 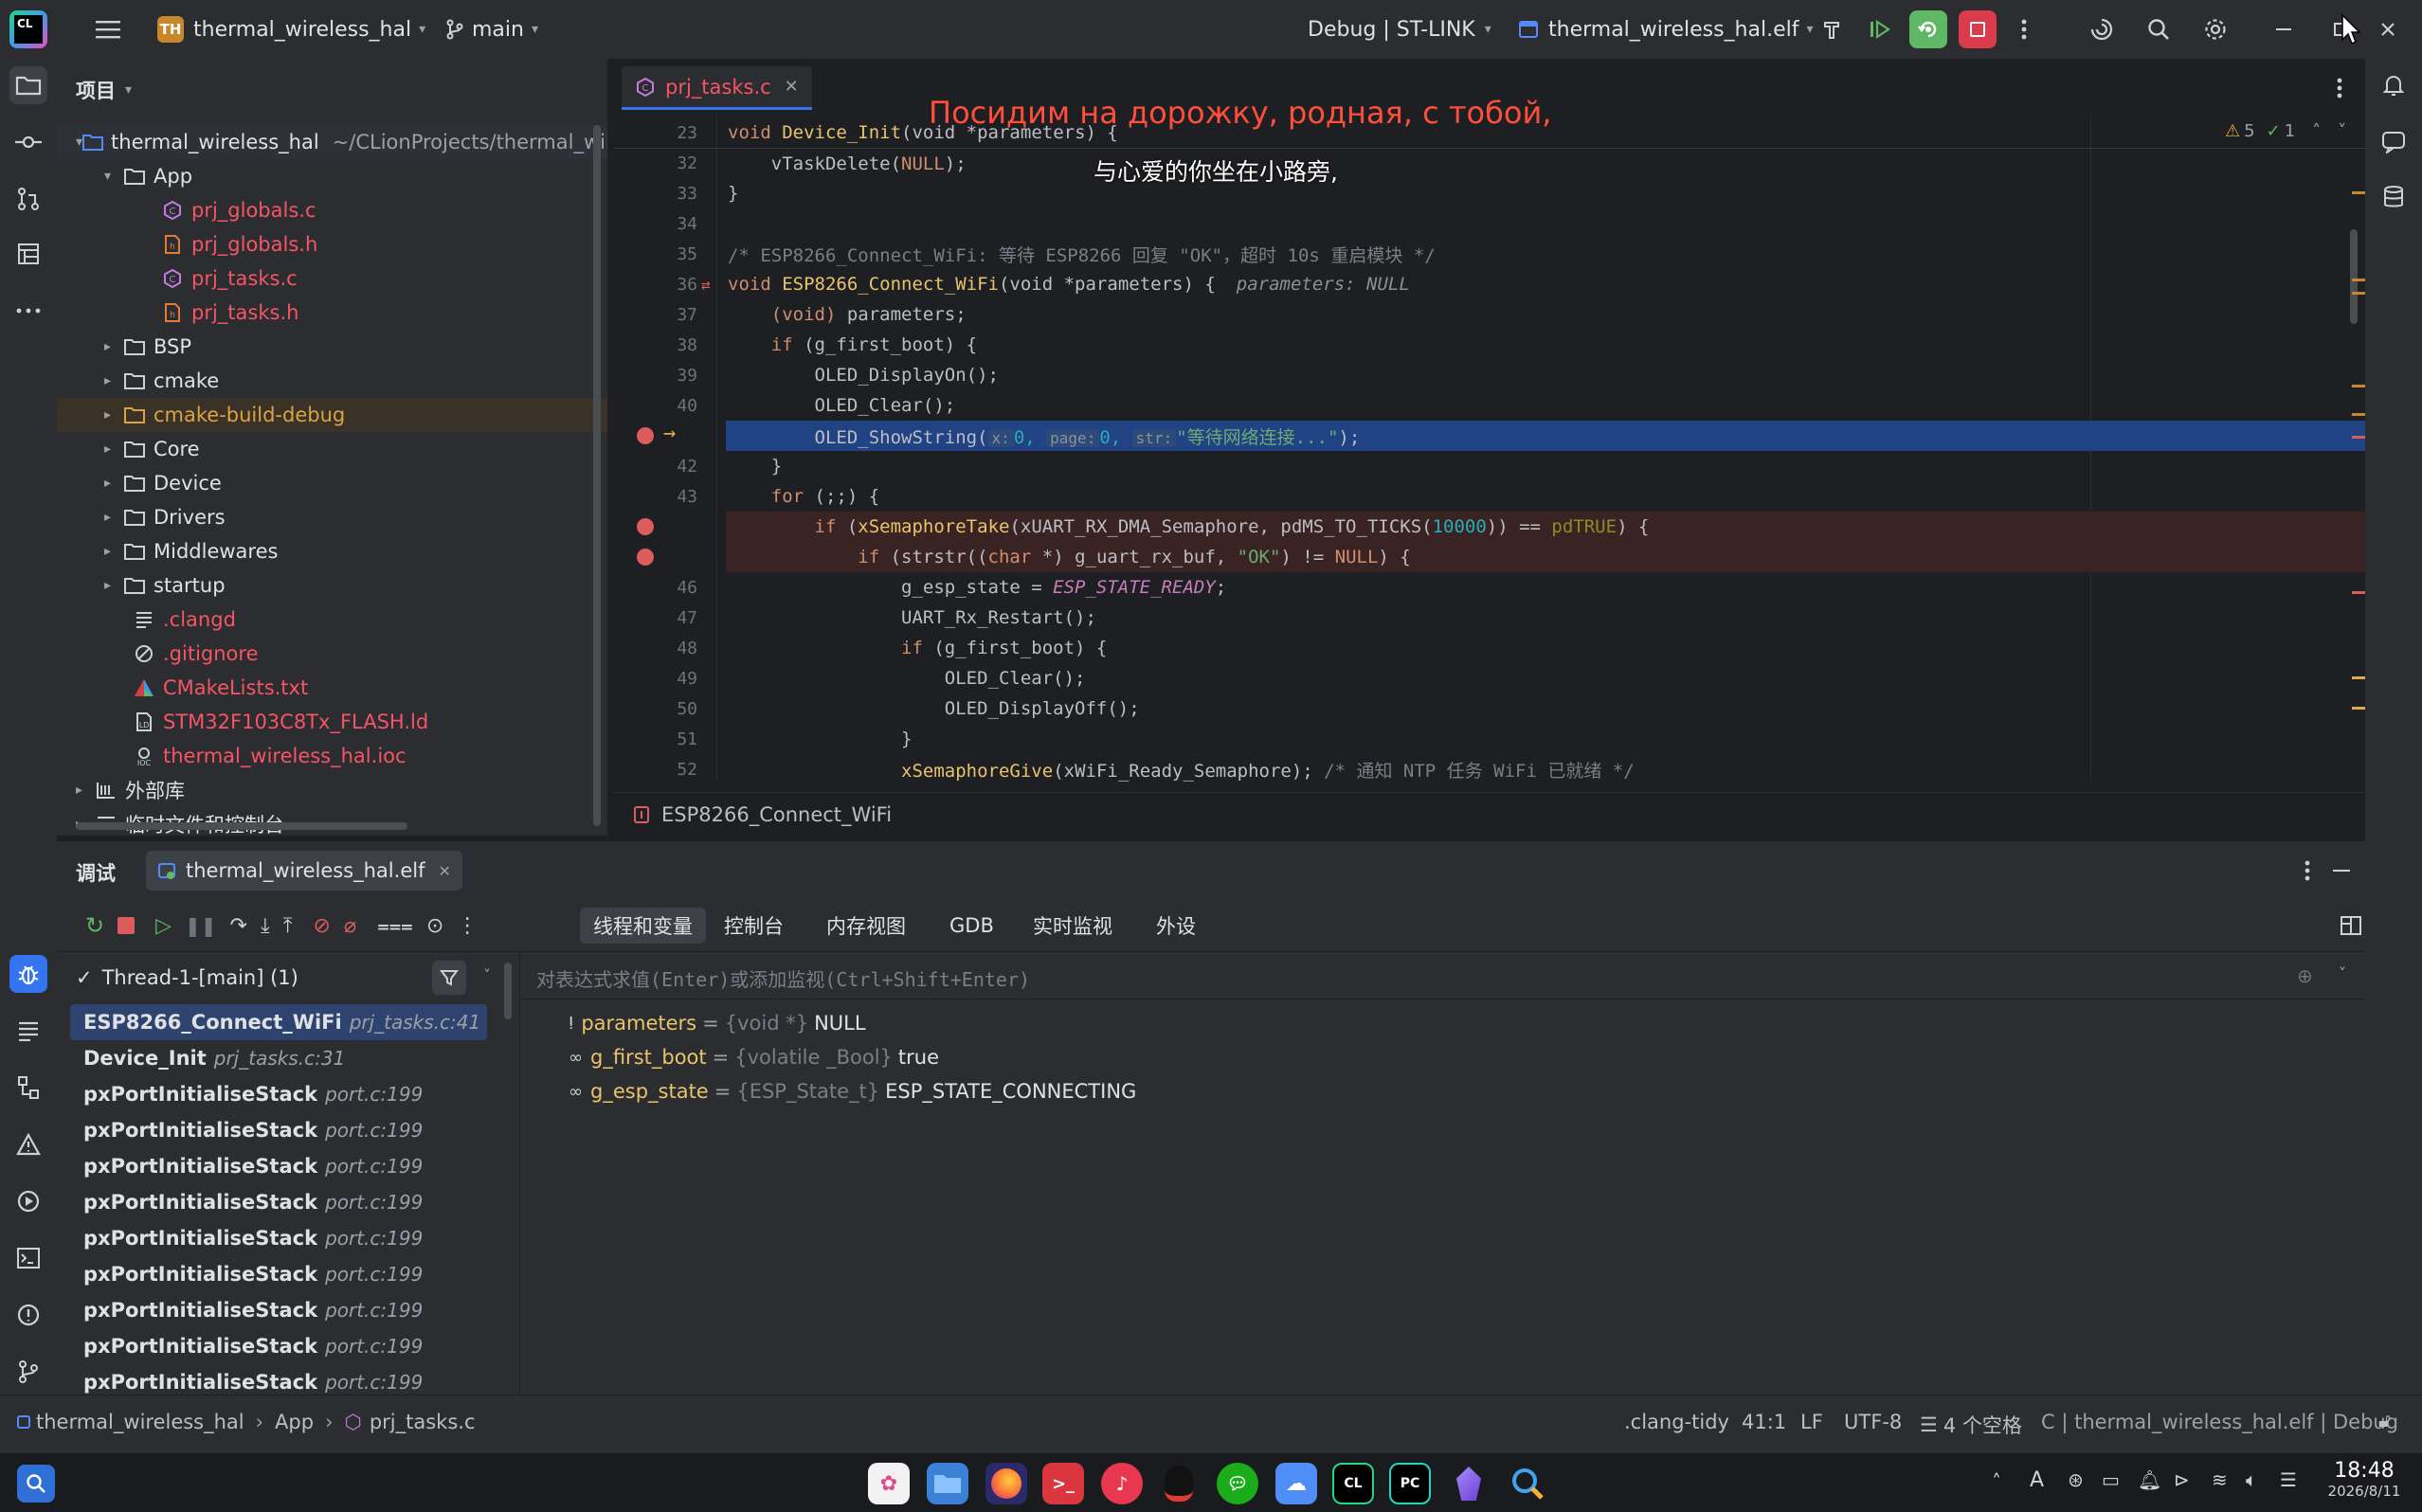 I want to click on debug-more-icon, so click(x=2307, y=871).